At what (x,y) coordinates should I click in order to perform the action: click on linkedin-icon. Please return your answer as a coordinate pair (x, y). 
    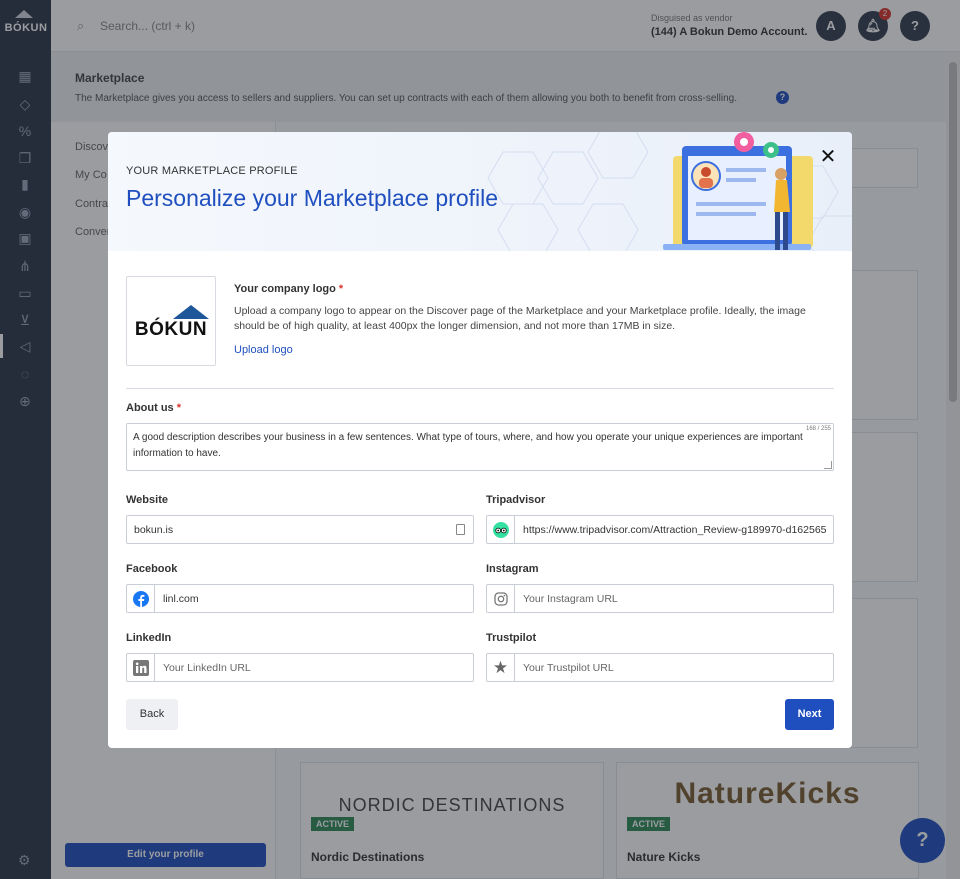
    Looking at the image, I should click on (141, 667).